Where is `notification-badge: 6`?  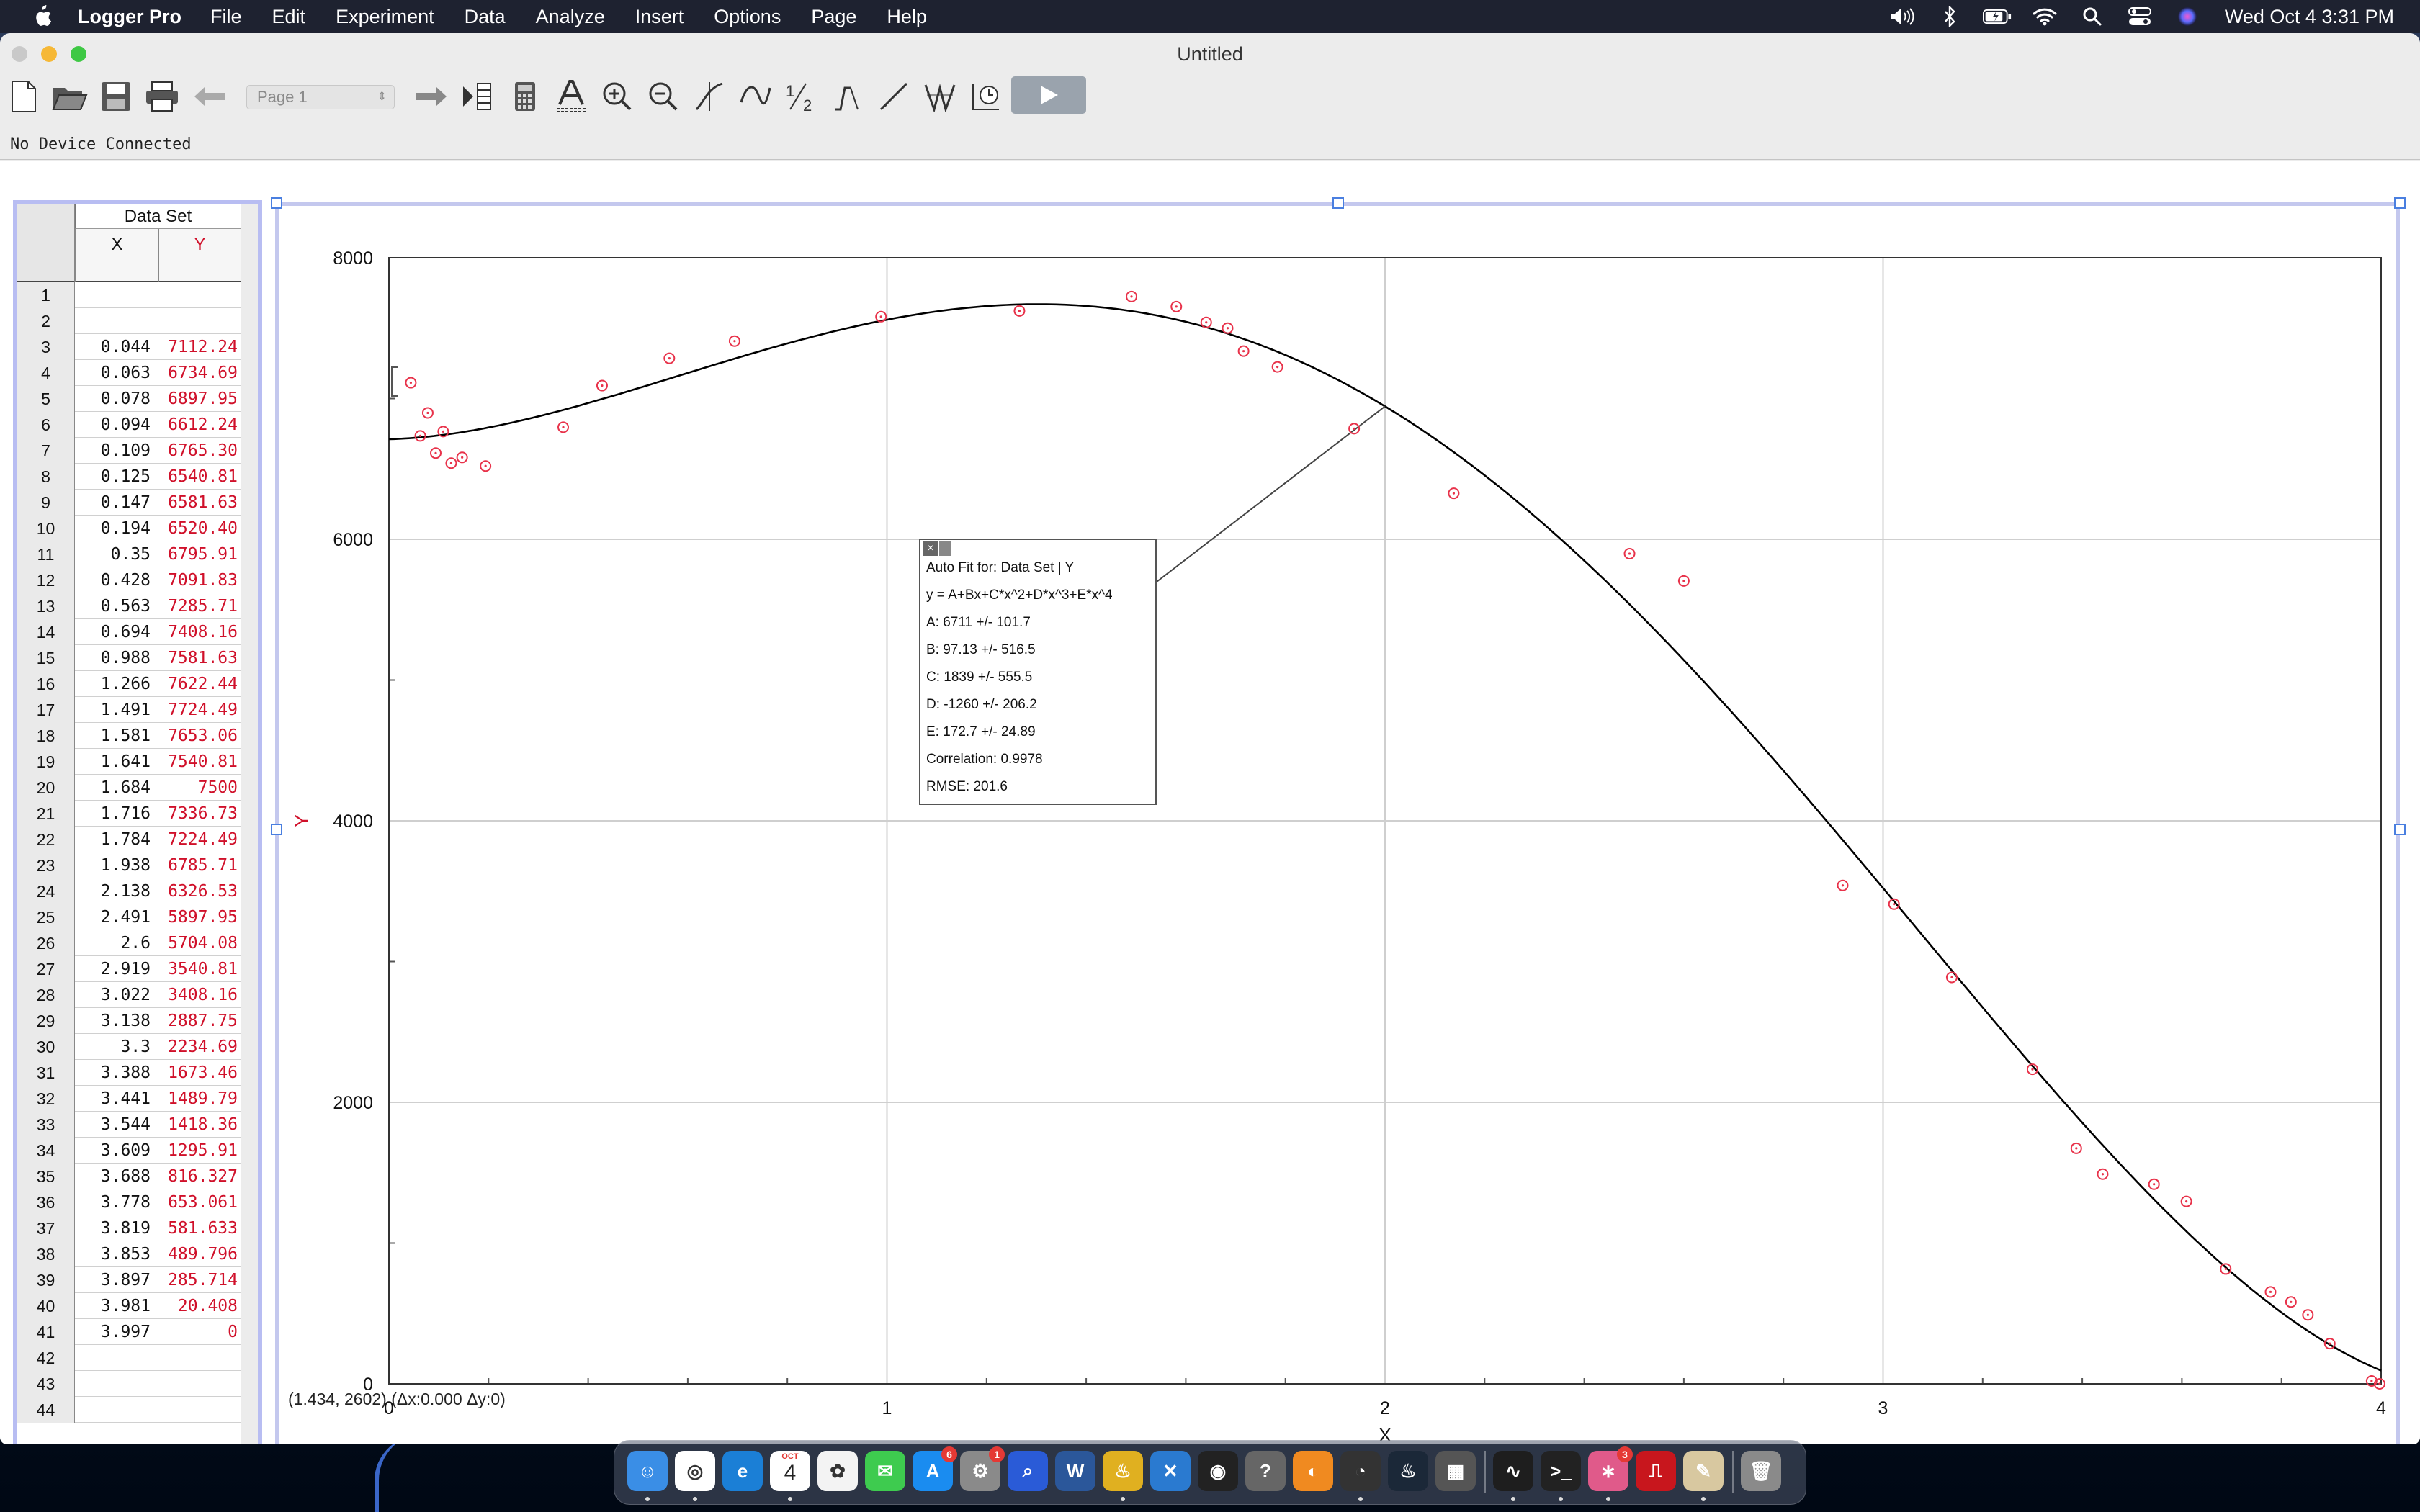 notification-badge: 6 is located at coordinates (949, 1454).